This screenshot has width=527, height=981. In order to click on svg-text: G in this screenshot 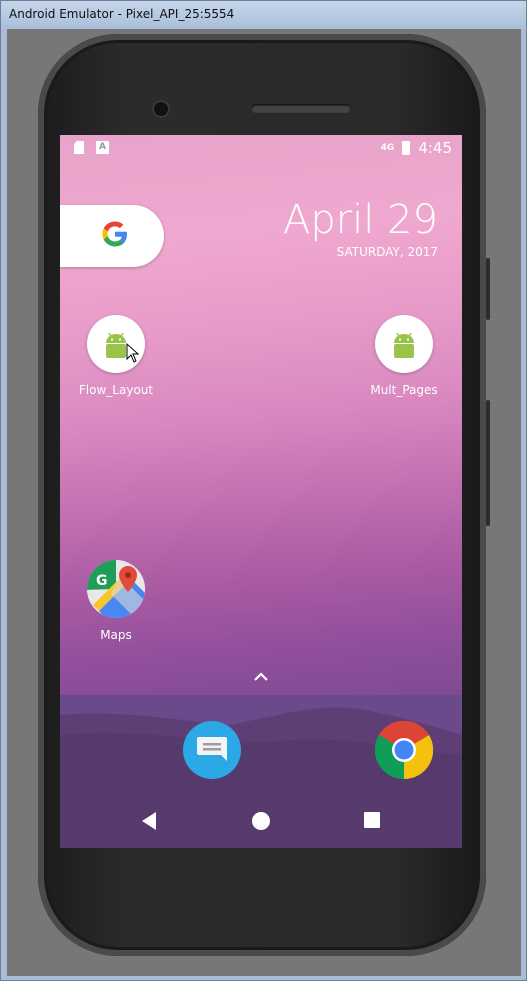, I will do `click(102, 581)`.